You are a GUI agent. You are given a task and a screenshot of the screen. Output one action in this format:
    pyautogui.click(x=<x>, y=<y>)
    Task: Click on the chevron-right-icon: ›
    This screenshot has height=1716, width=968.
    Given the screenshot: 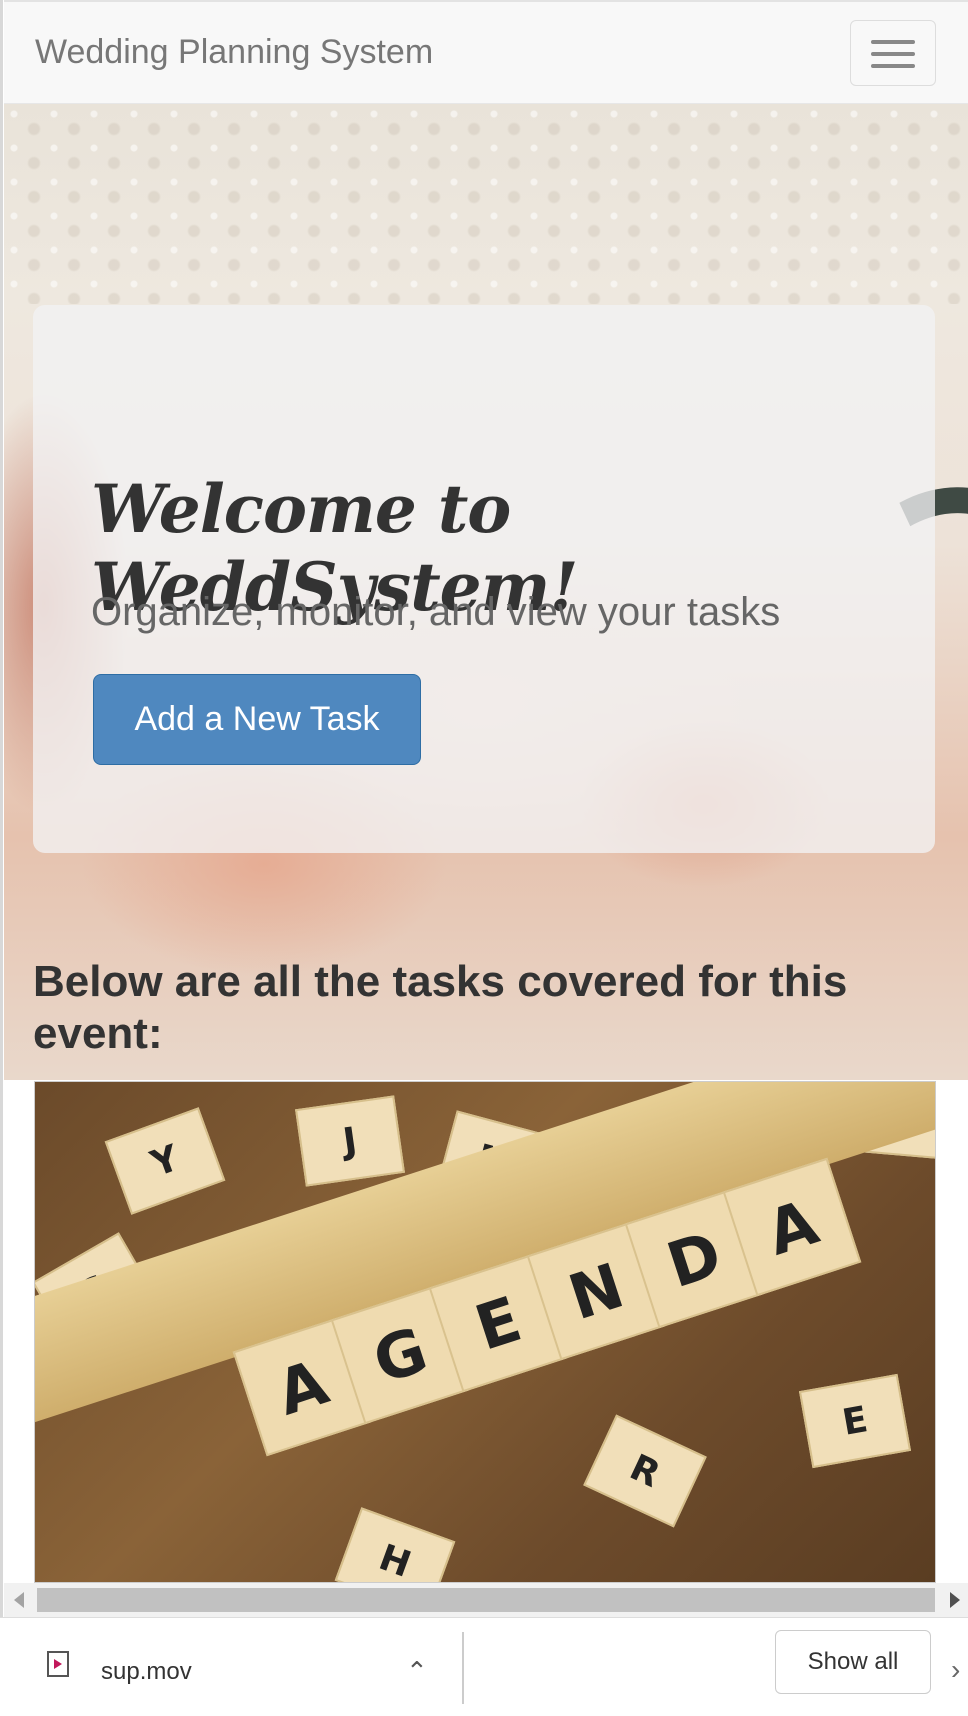 What is the action you would take?
    pyautogui.click(x=955, y=1670)
    